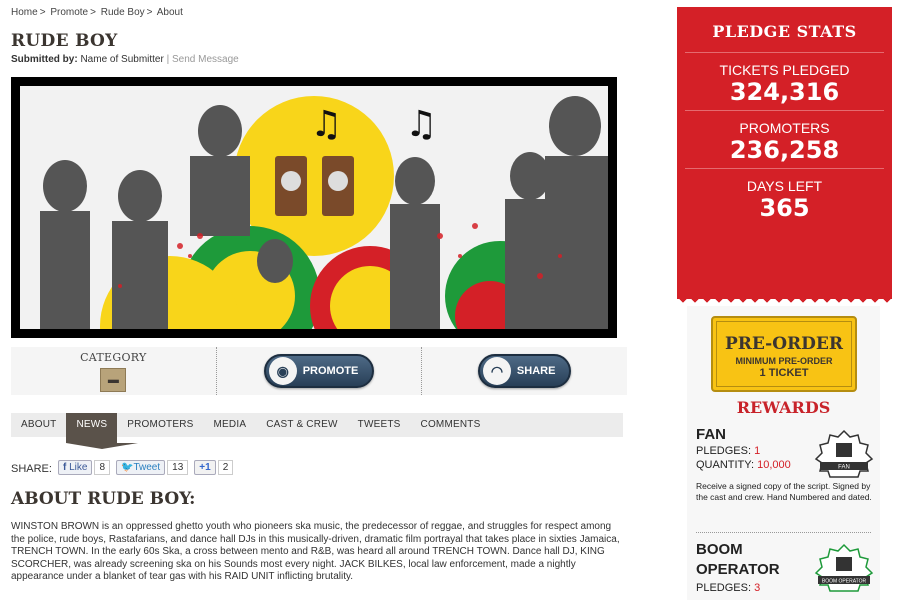 This screenshot has height=600, width=900. Describe the element at coordinates (127, 467) in the screenshot. I see `bird-icon: 🐦` at that location.